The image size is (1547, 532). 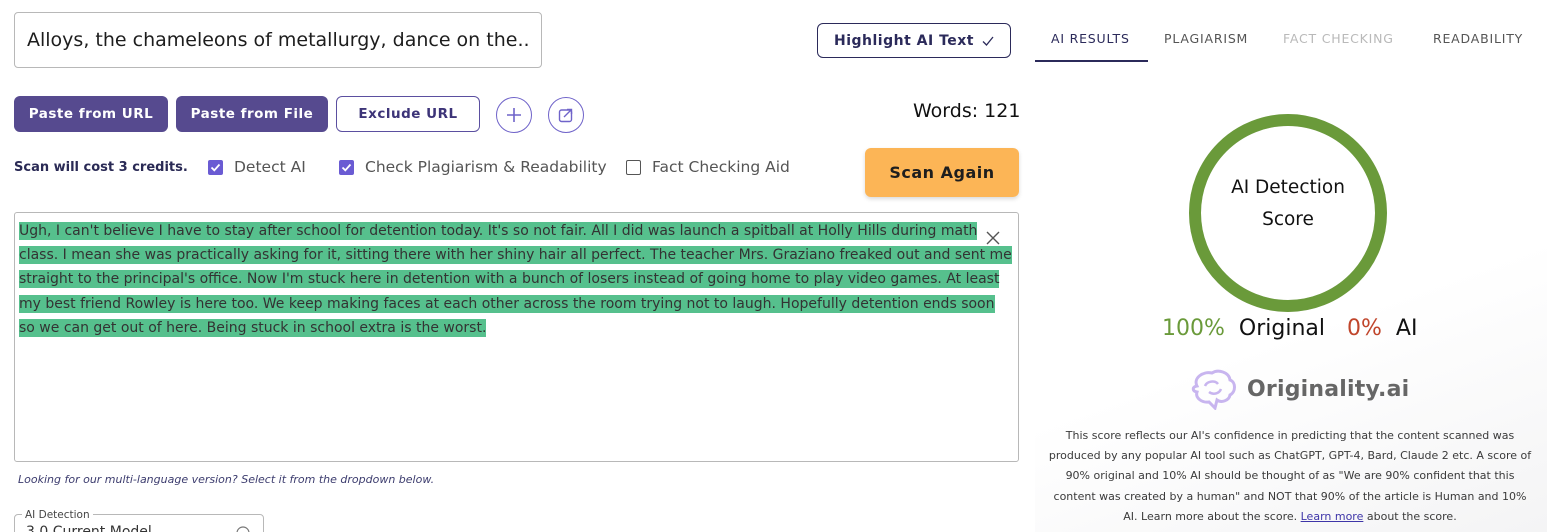 I want to click on tab-plagiarism: PLAGIARISM, so click(x=1206, y=38).